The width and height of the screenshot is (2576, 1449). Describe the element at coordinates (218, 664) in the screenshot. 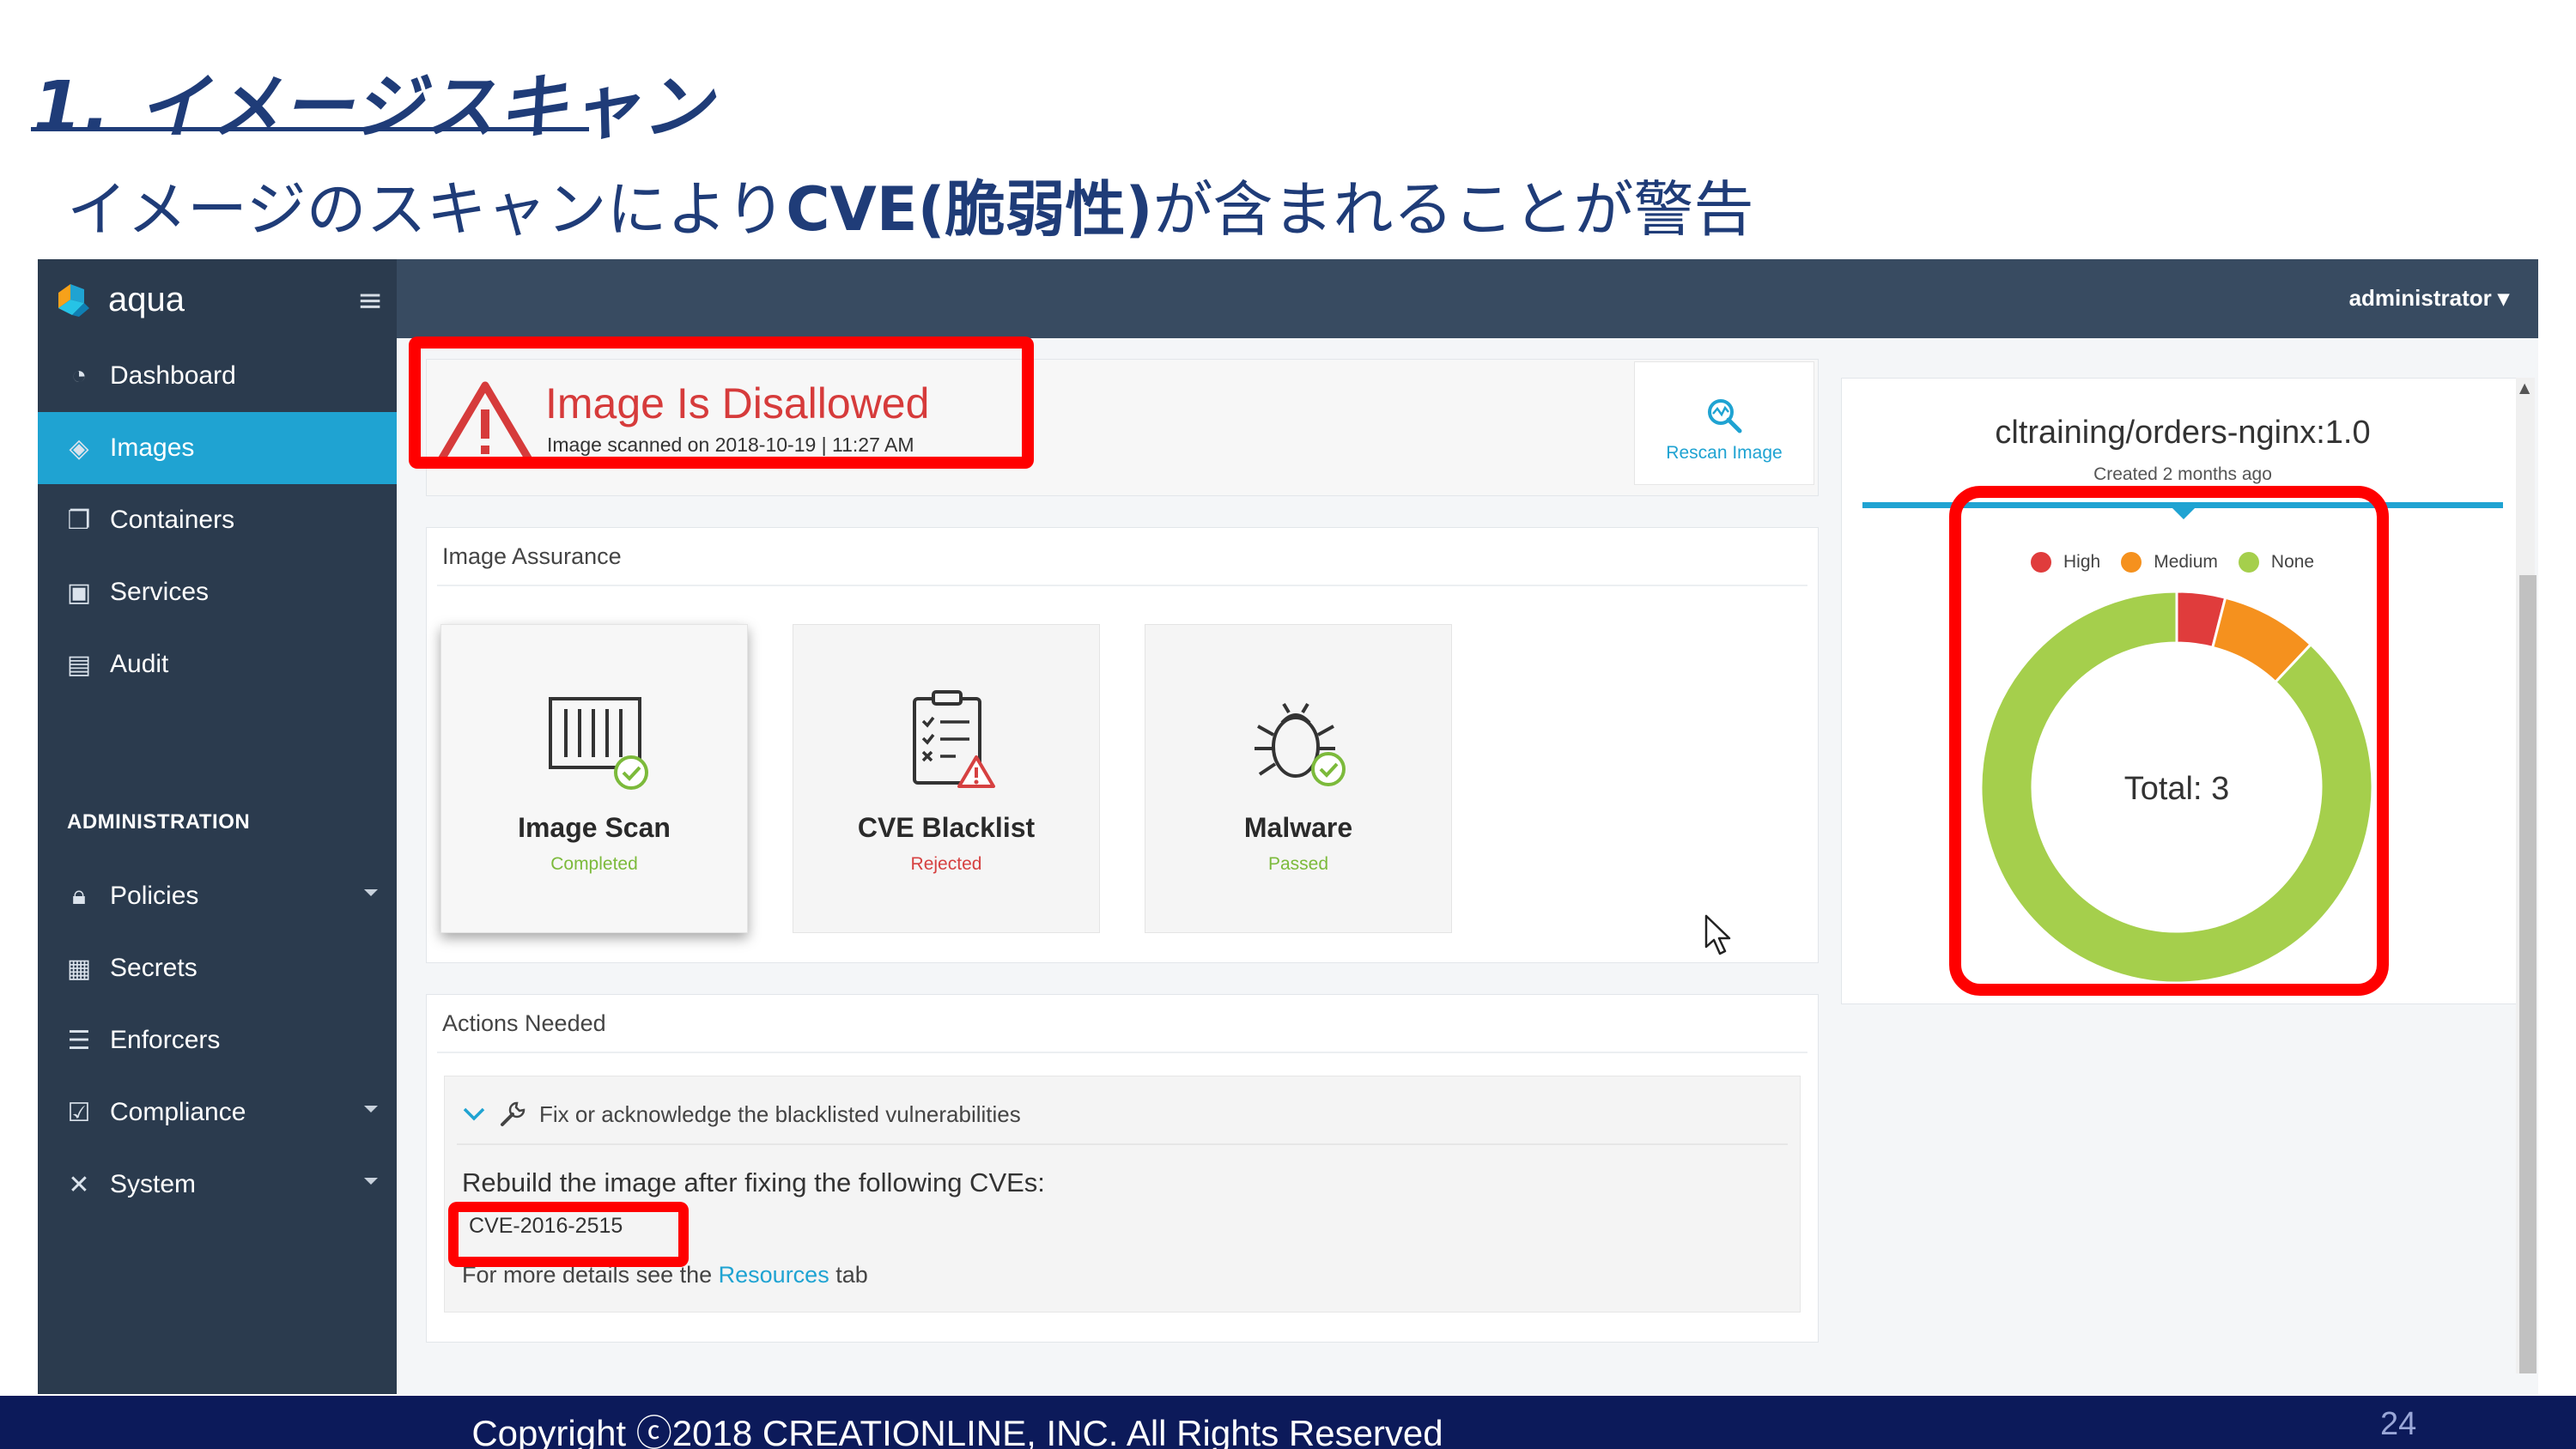

I see `sidebar-item-audit: ▤ Audit` at that location.